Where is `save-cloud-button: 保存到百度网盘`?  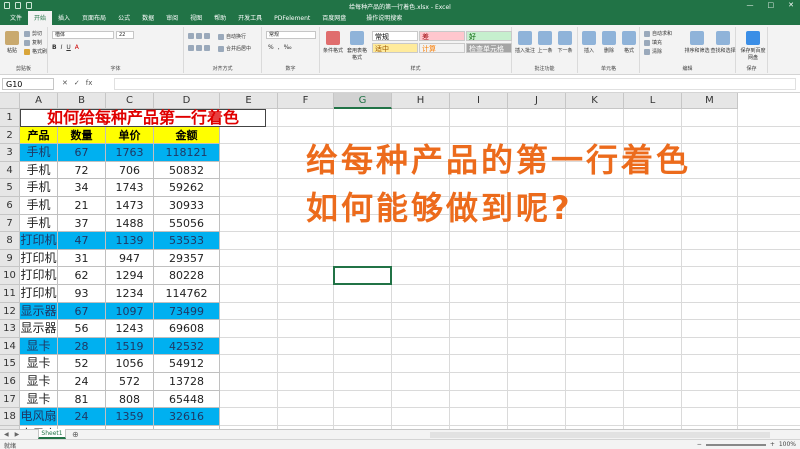 save-cloud-button: 保存到百度网盘 is located at coordinates (753, 46).